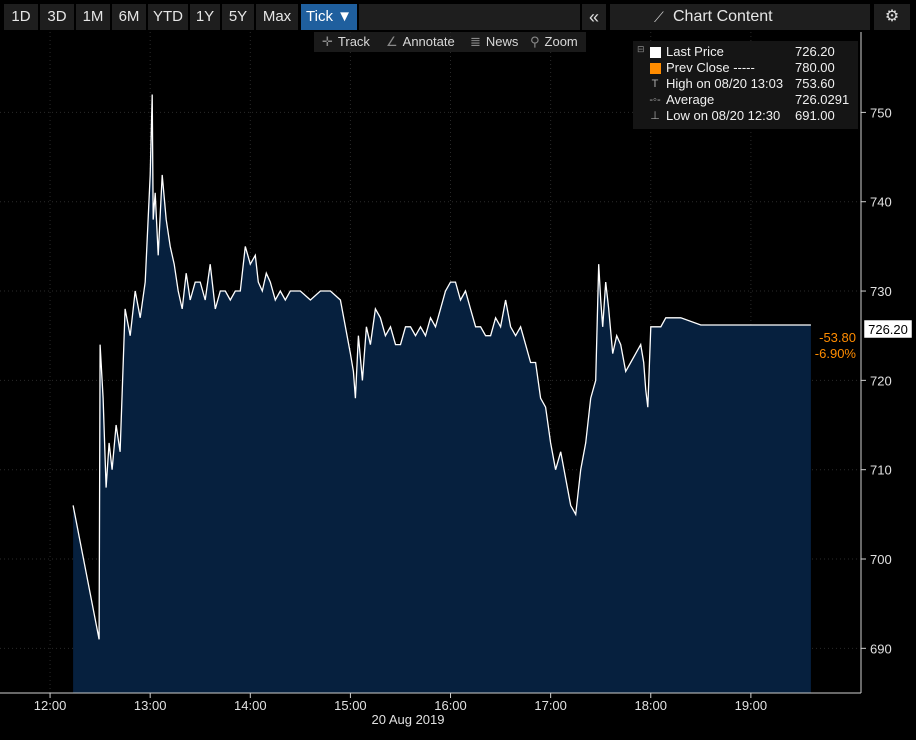 This screenshot has width=916, height=740. What do you see at coordinates (837, 337) in the screenshot?
I see `change-value: -53.80` at bounding box center [837, 337].